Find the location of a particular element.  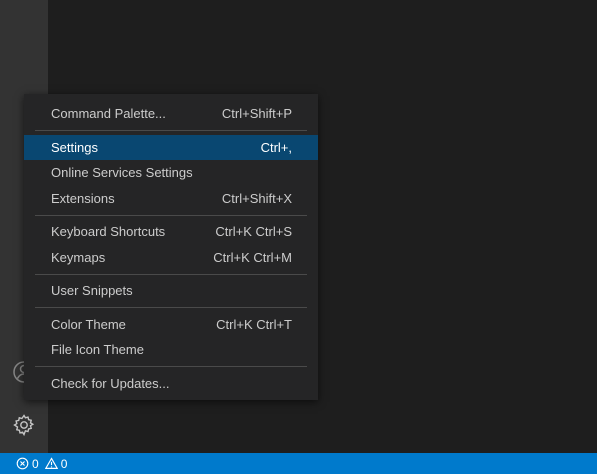

error-count: 0 is located at coordinates (35, 463).